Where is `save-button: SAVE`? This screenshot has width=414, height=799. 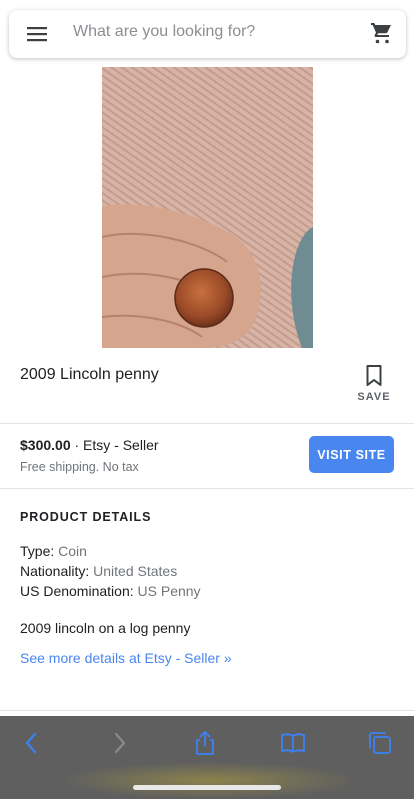 save-button: SAVE is located at coordinates (374, 386).